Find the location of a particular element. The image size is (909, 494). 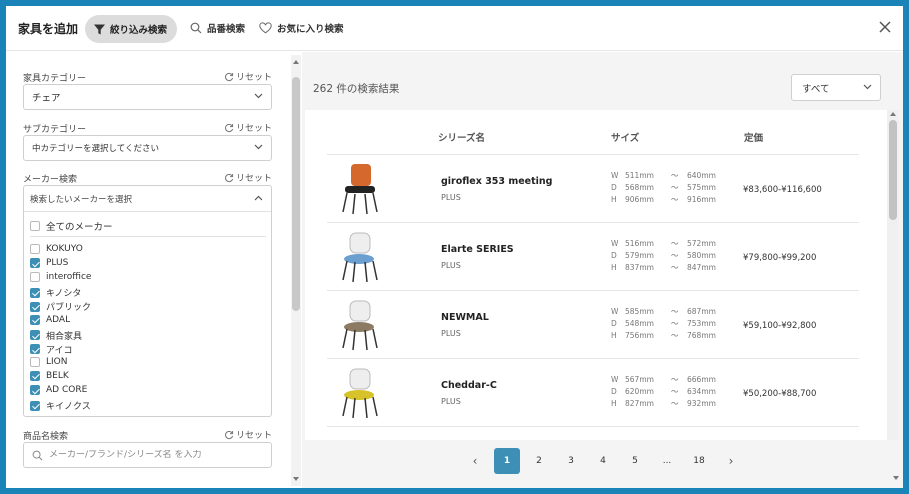

tab-filter-search: 絞り込み検索 is located at coordinates (131, 29).